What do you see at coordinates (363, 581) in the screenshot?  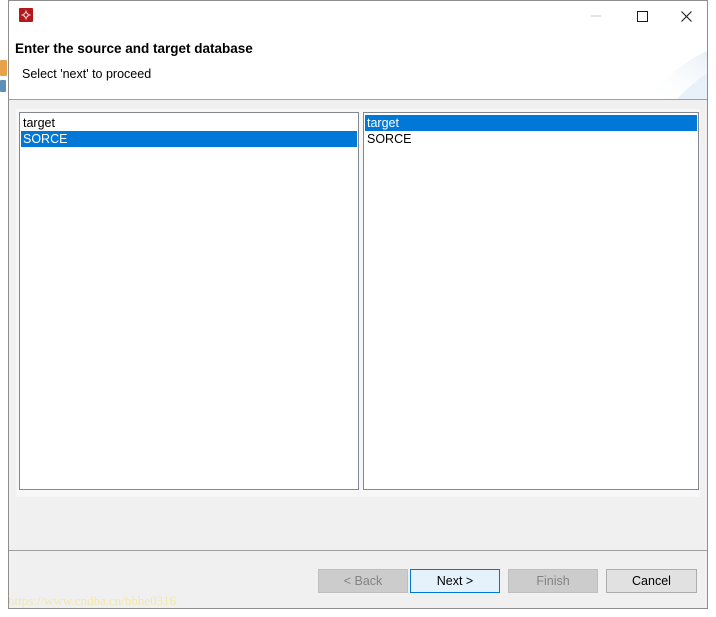 I see `back-button: < Back` at bounding box center [363, 581].